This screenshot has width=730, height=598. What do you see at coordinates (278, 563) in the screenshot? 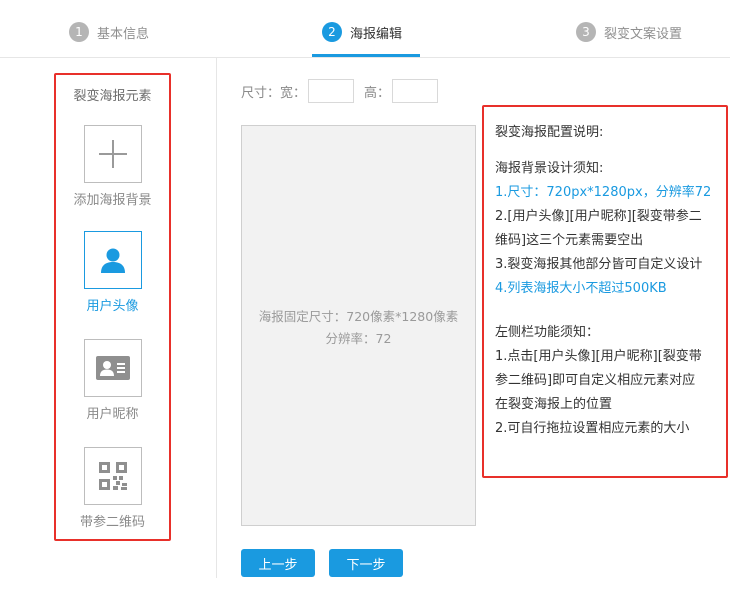
I see `prev-step-button: 上一步` at bounding box center [278, 563].